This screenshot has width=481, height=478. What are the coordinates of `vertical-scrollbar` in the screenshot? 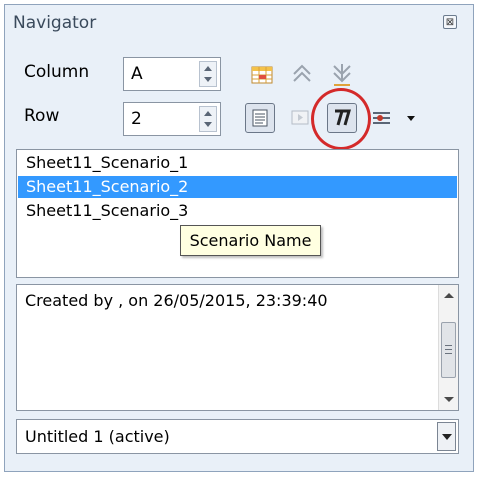 It's located at (448, 347).